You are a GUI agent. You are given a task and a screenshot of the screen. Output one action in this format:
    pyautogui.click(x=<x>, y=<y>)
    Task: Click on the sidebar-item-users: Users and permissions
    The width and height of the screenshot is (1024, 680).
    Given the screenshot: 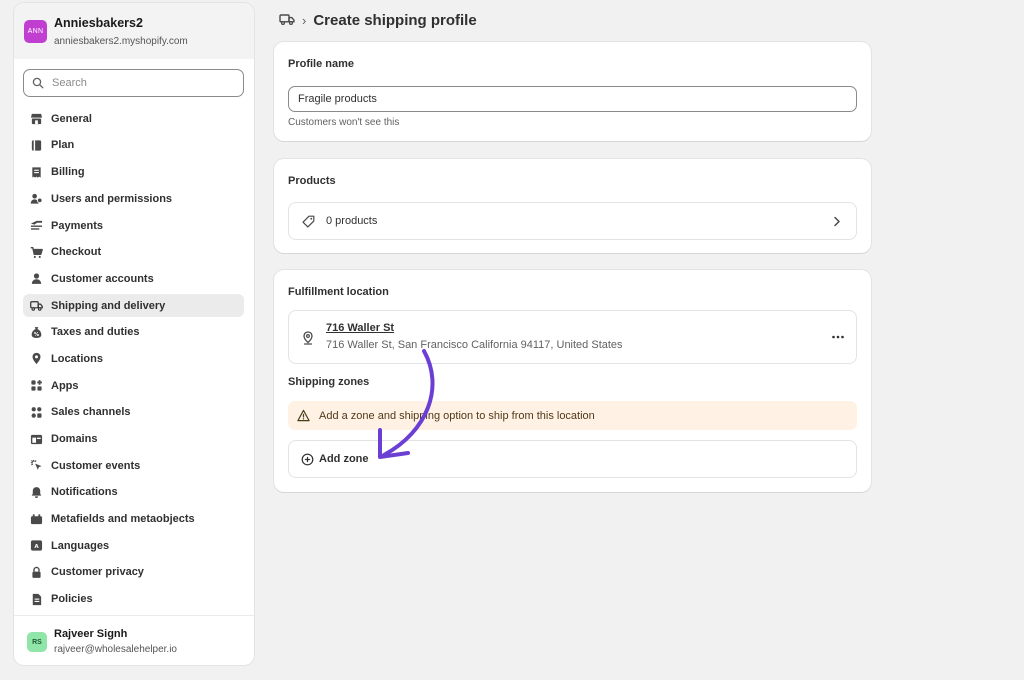 What is the action you would take?
    pyautogui.click(x=133, y=199)
    